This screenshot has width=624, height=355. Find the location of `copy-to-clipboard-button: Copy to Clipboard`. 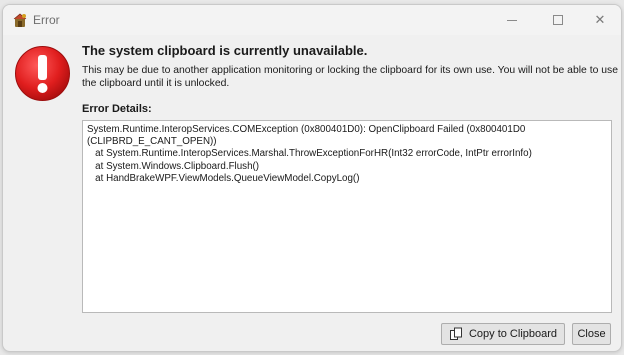

copy-to-clipboard-button: Copy to Clipboard is located at coordinates (503, 334).